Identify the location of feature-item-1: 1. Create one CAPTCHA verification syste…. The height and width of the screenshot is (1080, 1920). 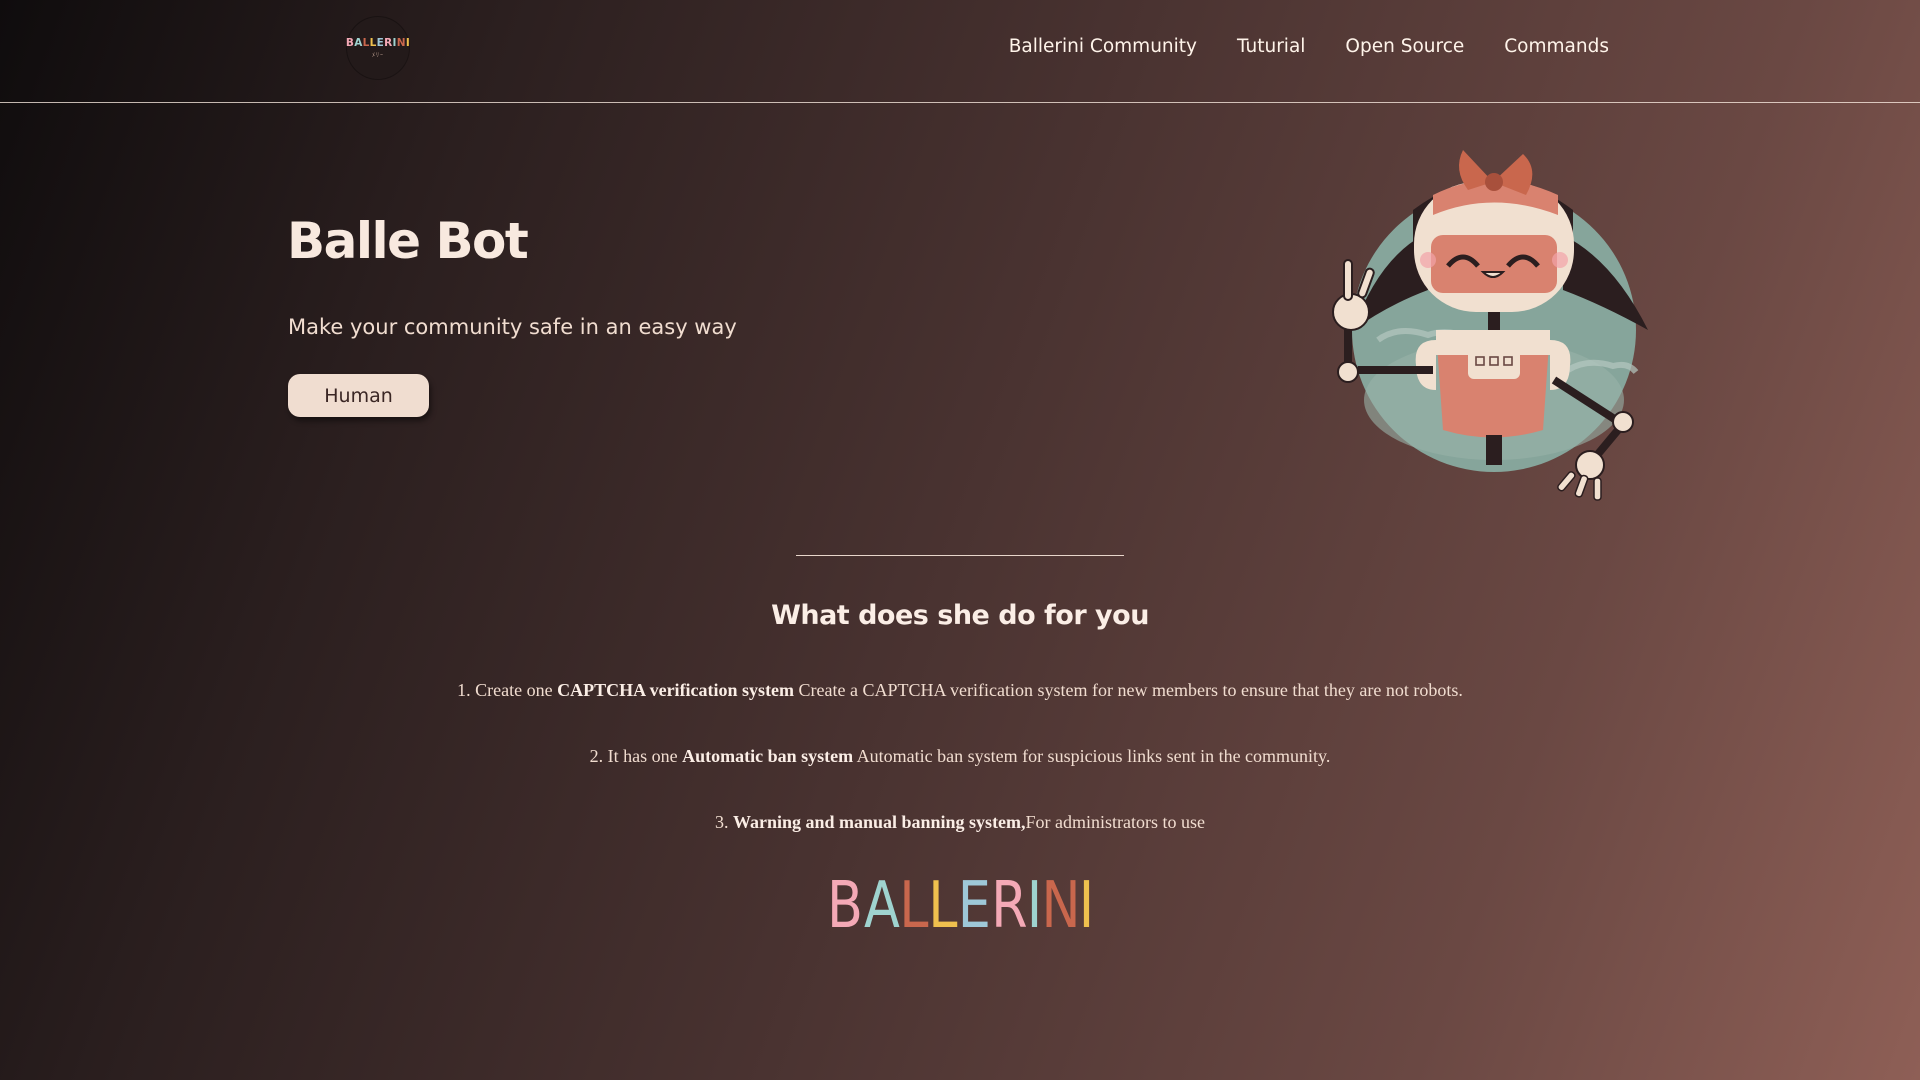
(960, 690).